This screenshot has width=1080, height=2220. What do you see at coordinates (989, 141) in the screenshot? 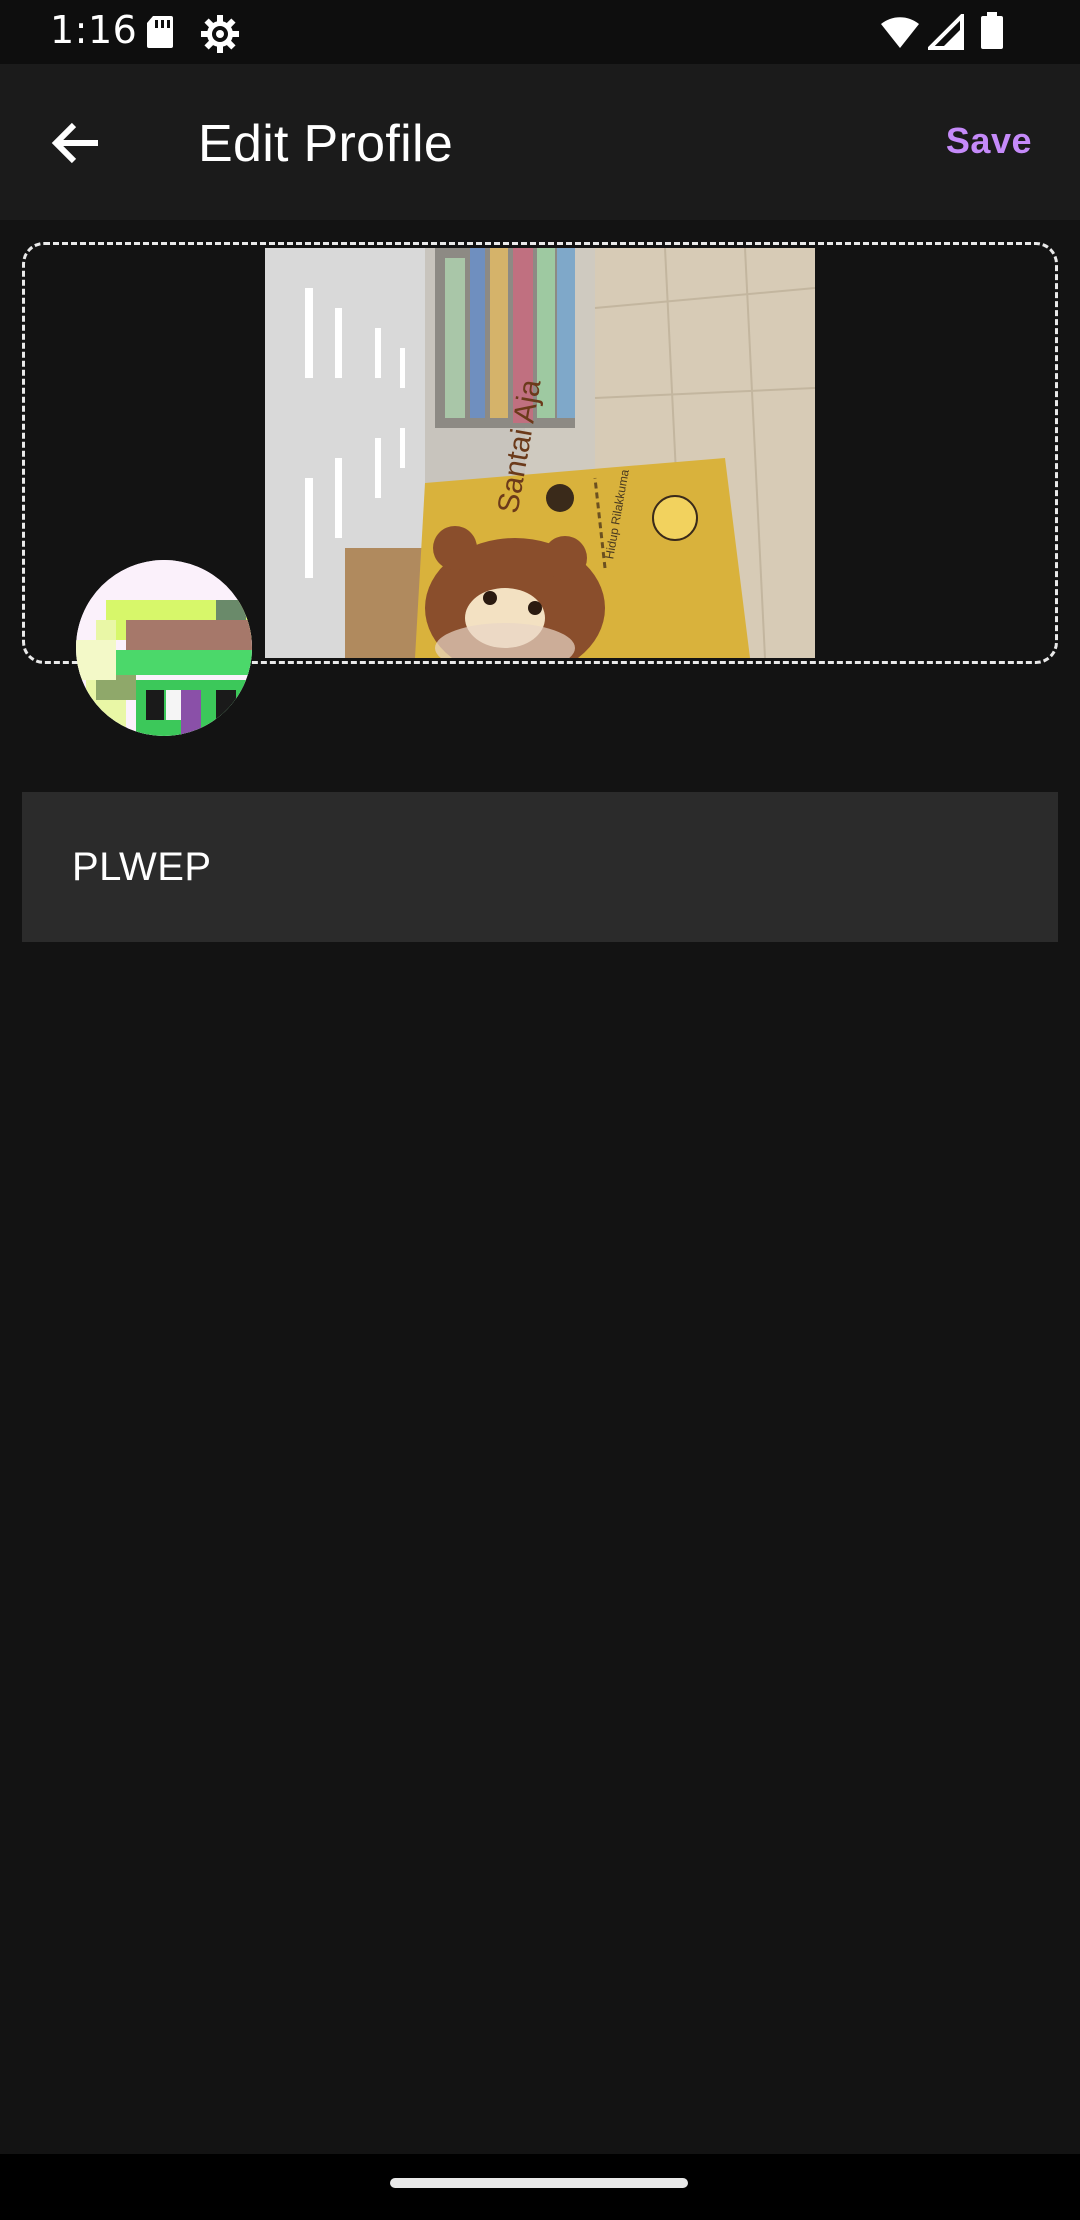
I see `save-button: Save` at bounding box center [989, 141].